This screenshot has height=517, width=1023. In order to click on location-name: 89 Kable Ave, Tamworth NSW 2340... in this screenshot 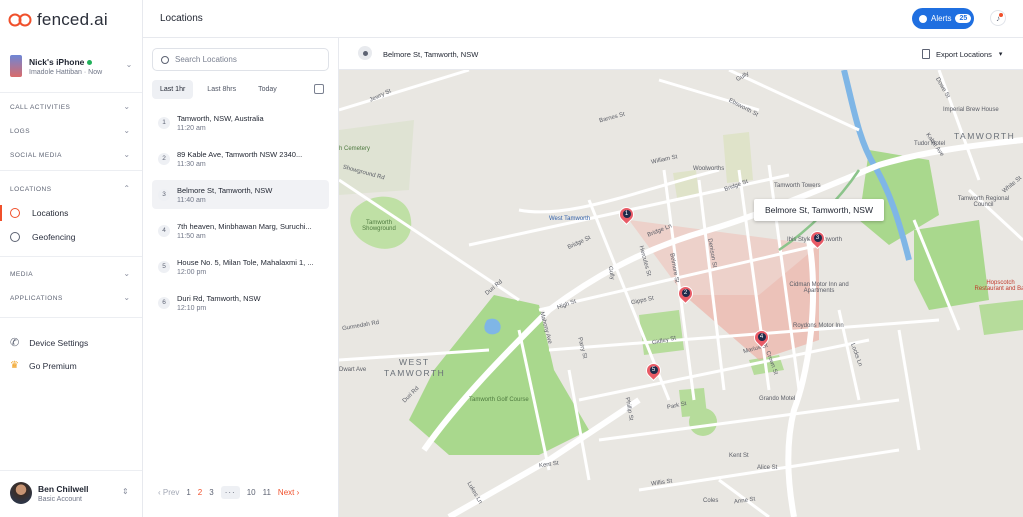, I will do `click(240, 154)`.